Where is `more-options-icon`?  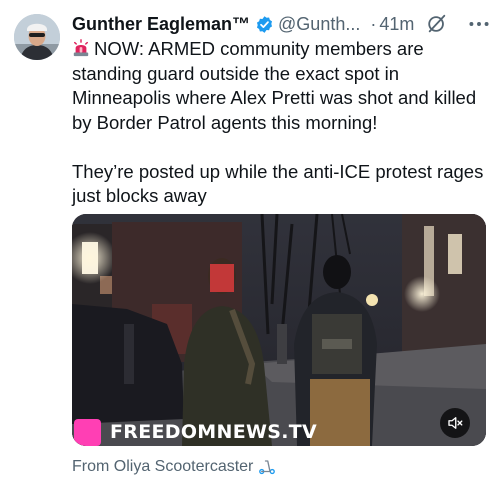 more-options-icon is located at coordinates (479, 24).